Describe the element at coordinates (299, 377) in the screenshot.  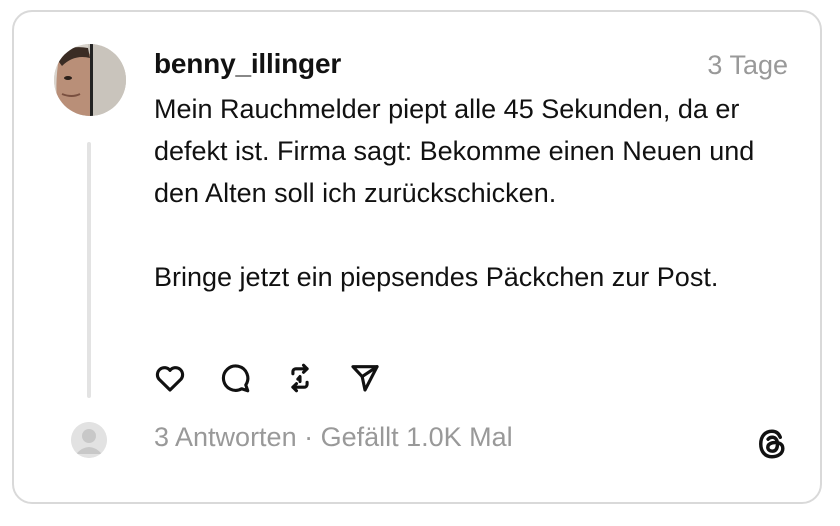
I see `repost-icon` at that location.